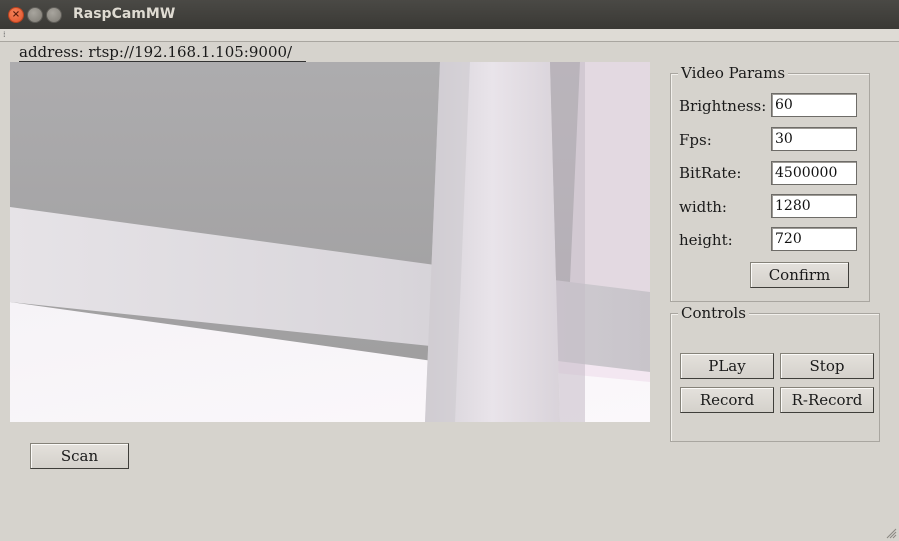 Image resolution: width=899 pixels, height=541 pixels. Describe the element at coordinates (16, 15) in the screenshot. I see `close-window-icon: ×` at that location.